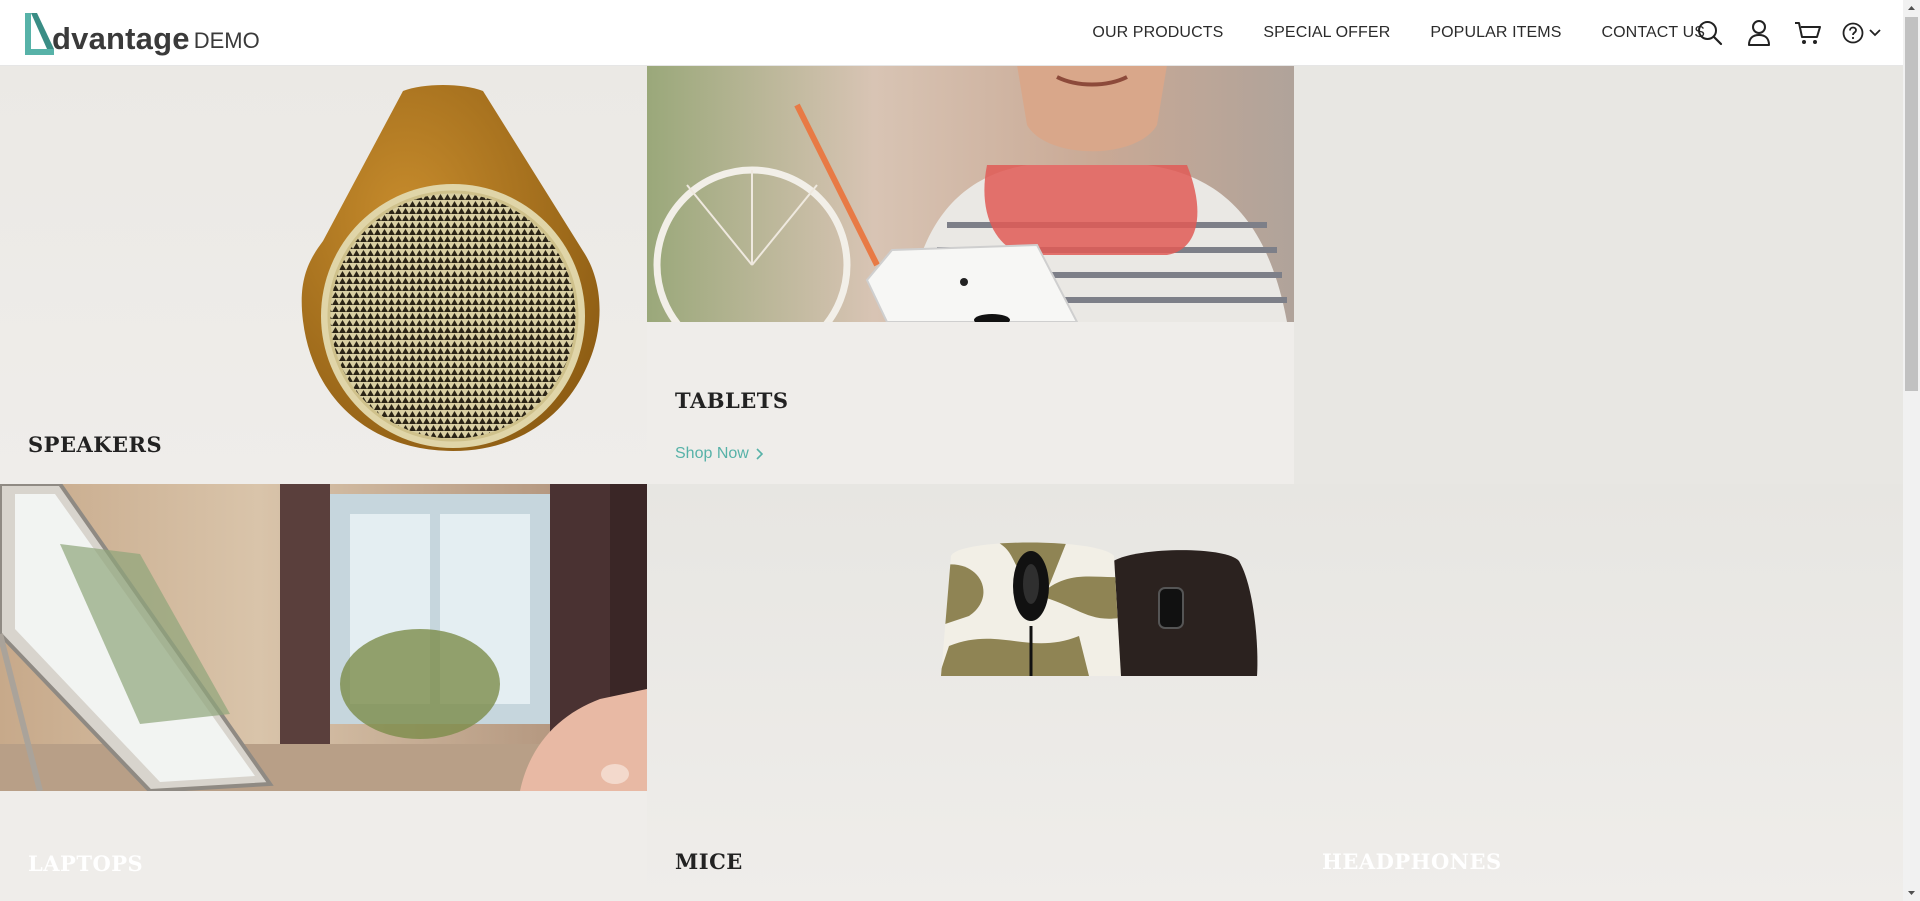 The image size is (1920, 901). I want to click on logo-subtext: DEMO, so click(226, 40).